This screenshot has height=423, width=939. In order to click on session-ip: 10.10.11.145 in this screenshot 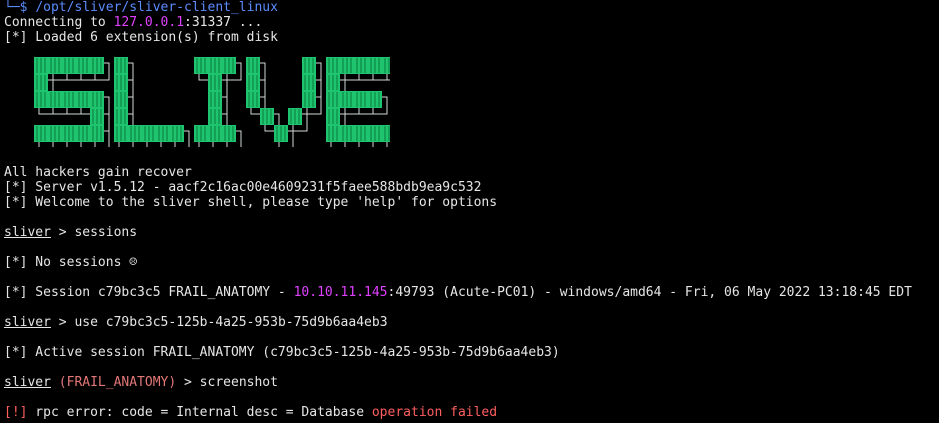, I will do `click(340, 292)`.